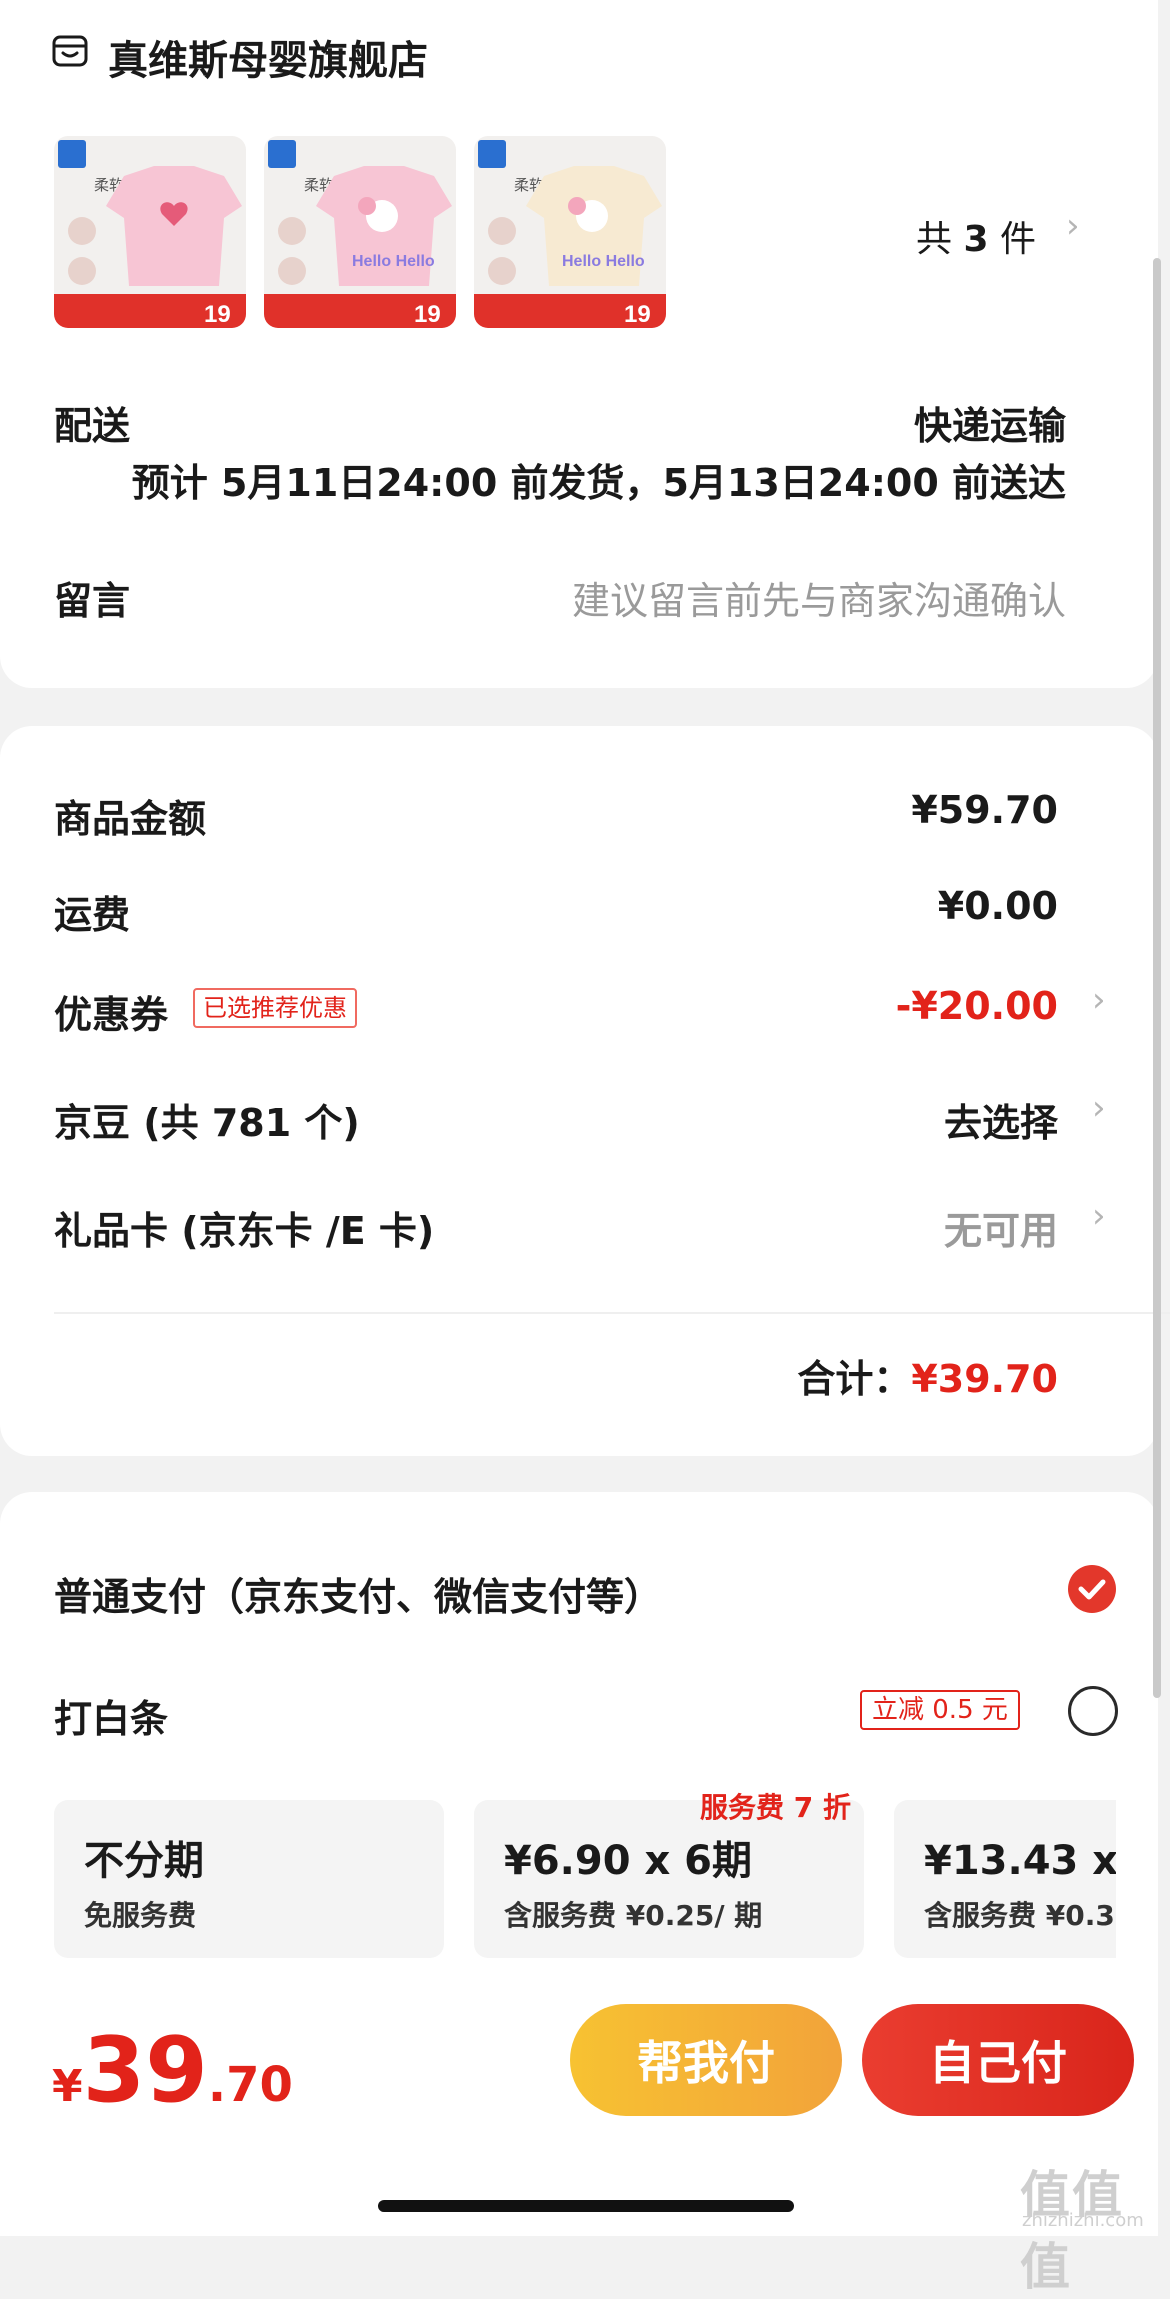  I want to click on product-count-prefix: 共, so click(934, 239).